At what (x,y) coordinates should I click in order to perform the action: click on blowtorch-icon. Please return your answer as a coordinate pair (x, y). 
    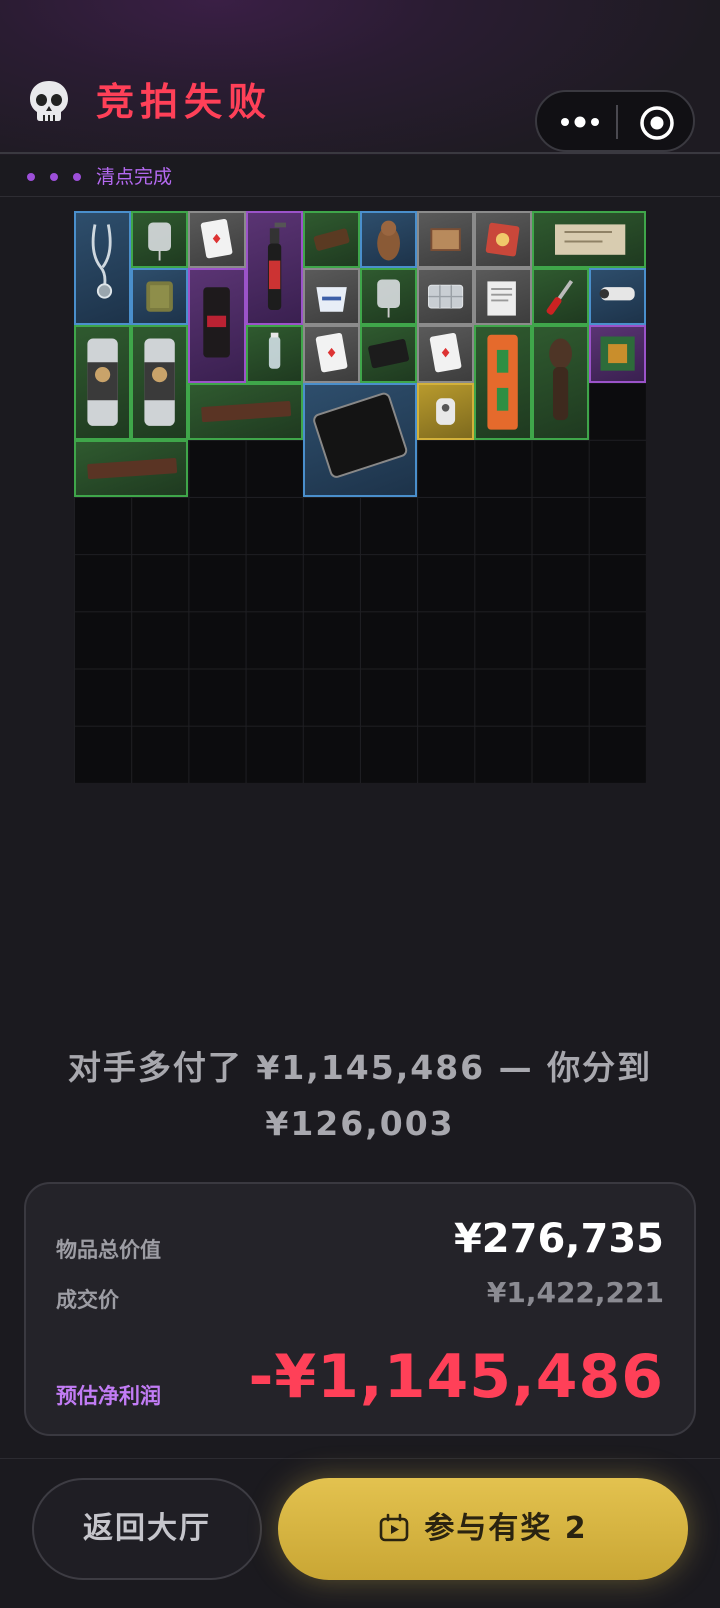
    Looking at the image, I should click on (276, 266).